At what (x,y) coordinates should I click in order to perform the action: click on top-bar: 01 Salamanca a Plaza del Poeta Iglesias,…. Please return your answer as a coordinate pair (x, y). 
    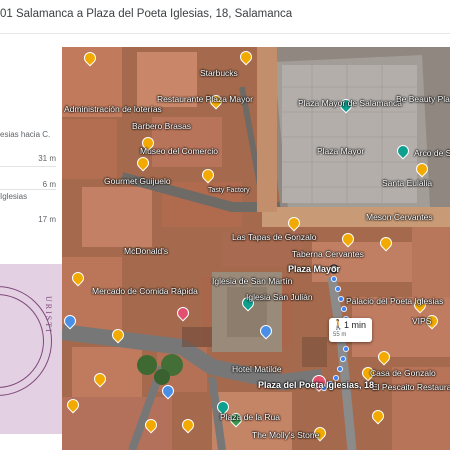
    Looking at the image, I should click on (225, 17).